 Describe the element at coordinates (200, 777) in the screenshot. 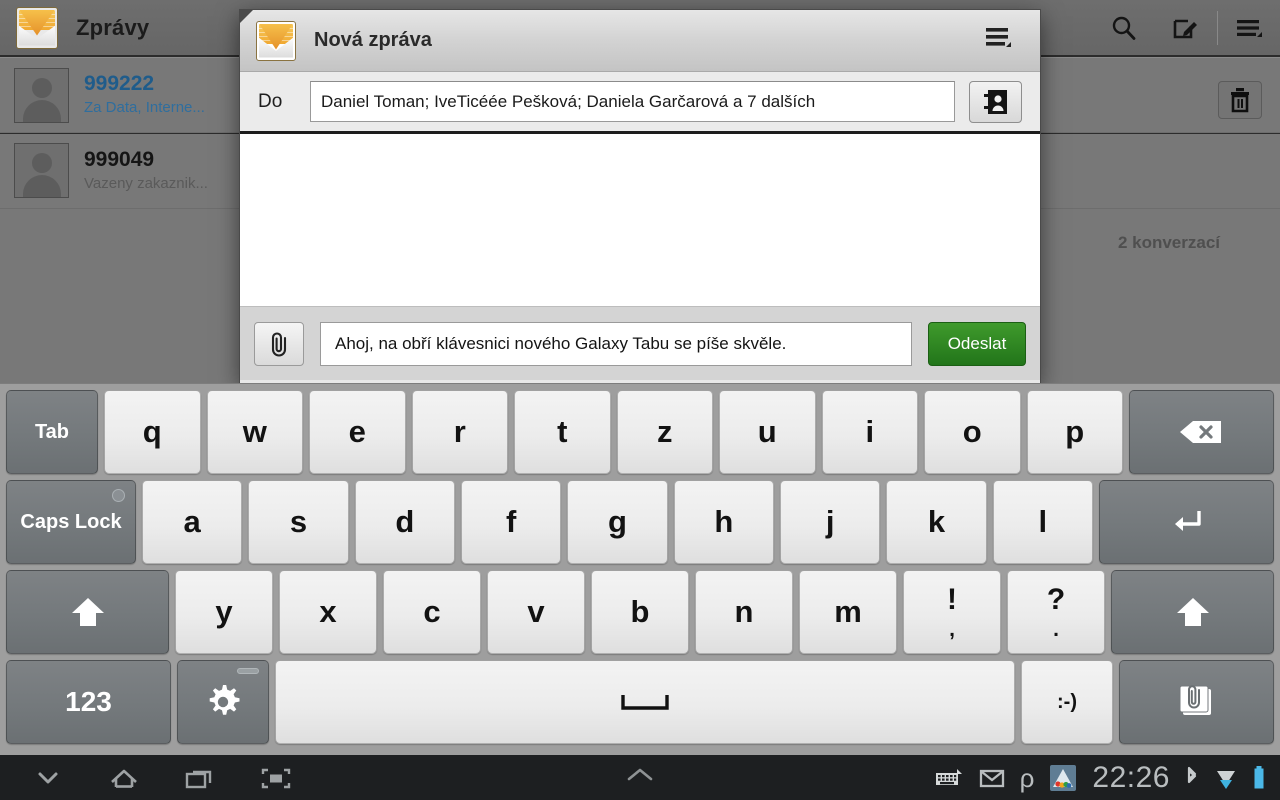

I see `recents-icon` at that location.